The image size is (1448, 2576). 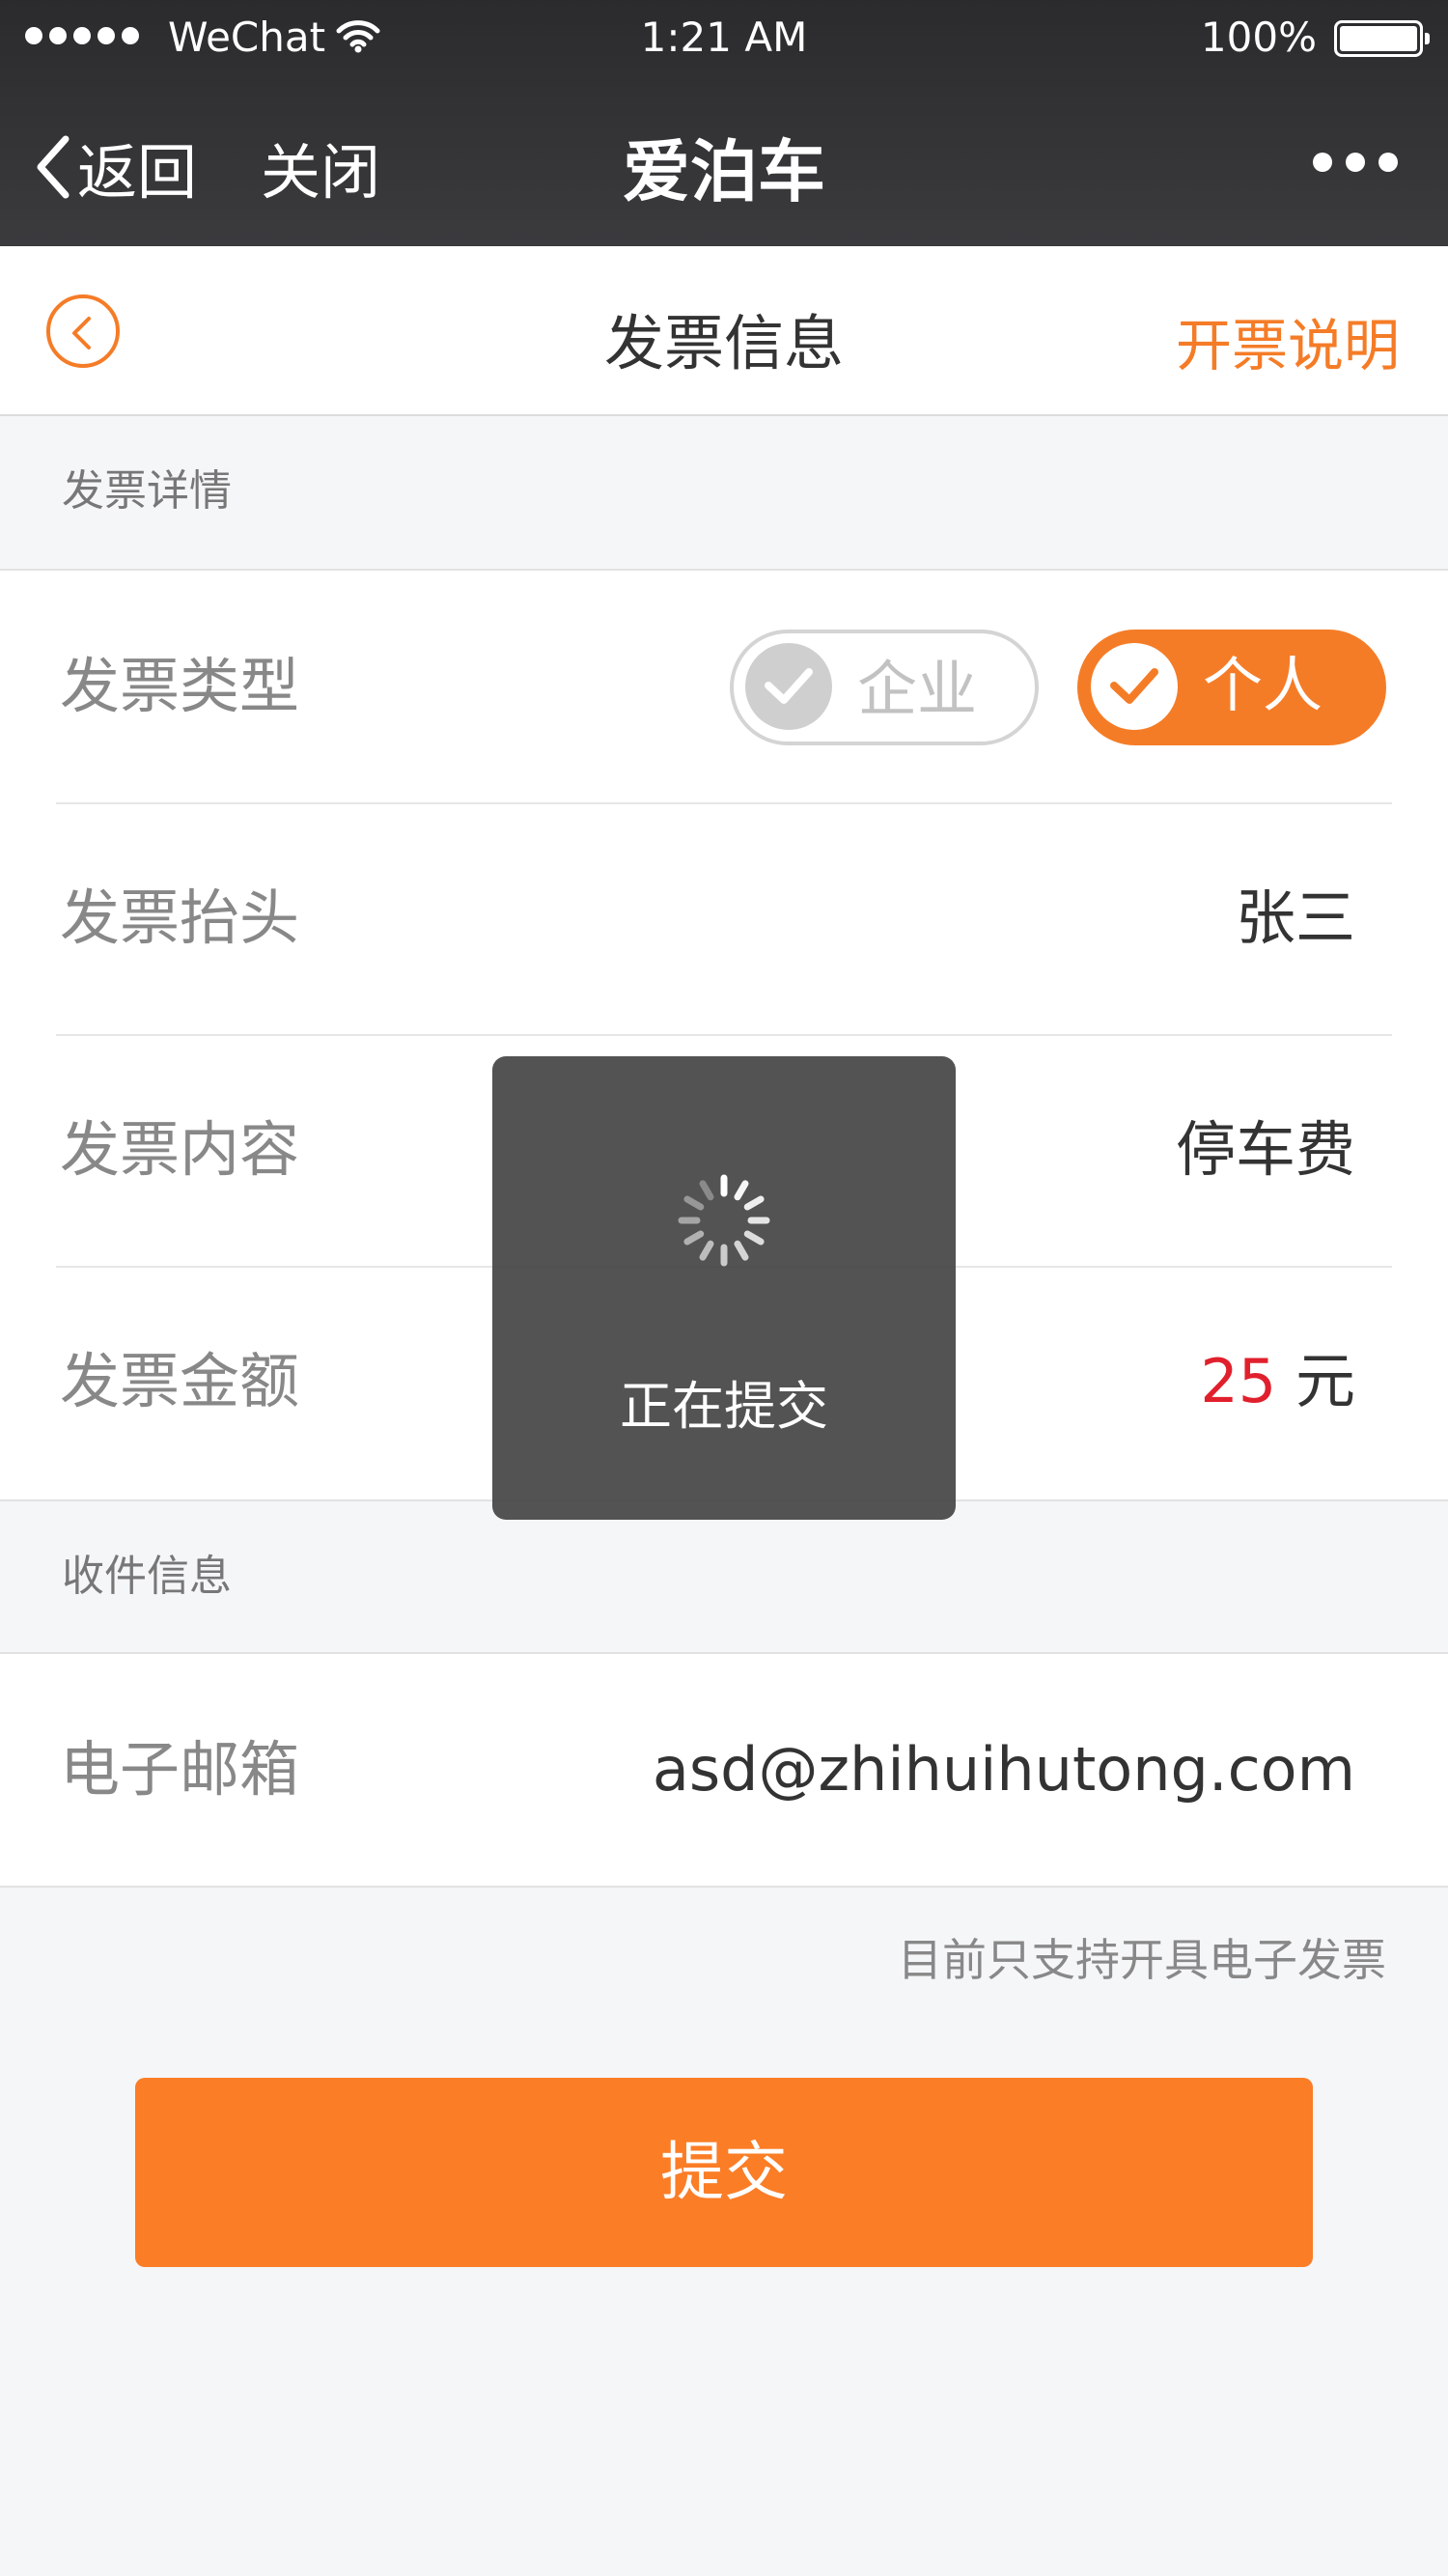 I want to click on wechat-header: WeChat 1:21 AM 100% 返回 关闭 爱泊车, so click(x=724, y=123).